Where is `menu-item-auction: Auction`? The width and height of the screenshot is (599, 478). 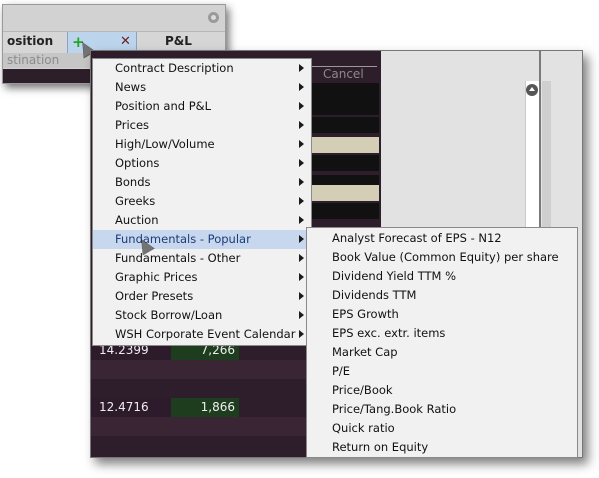
menu-item-auction: Auction is located at coordinates (202, 220).